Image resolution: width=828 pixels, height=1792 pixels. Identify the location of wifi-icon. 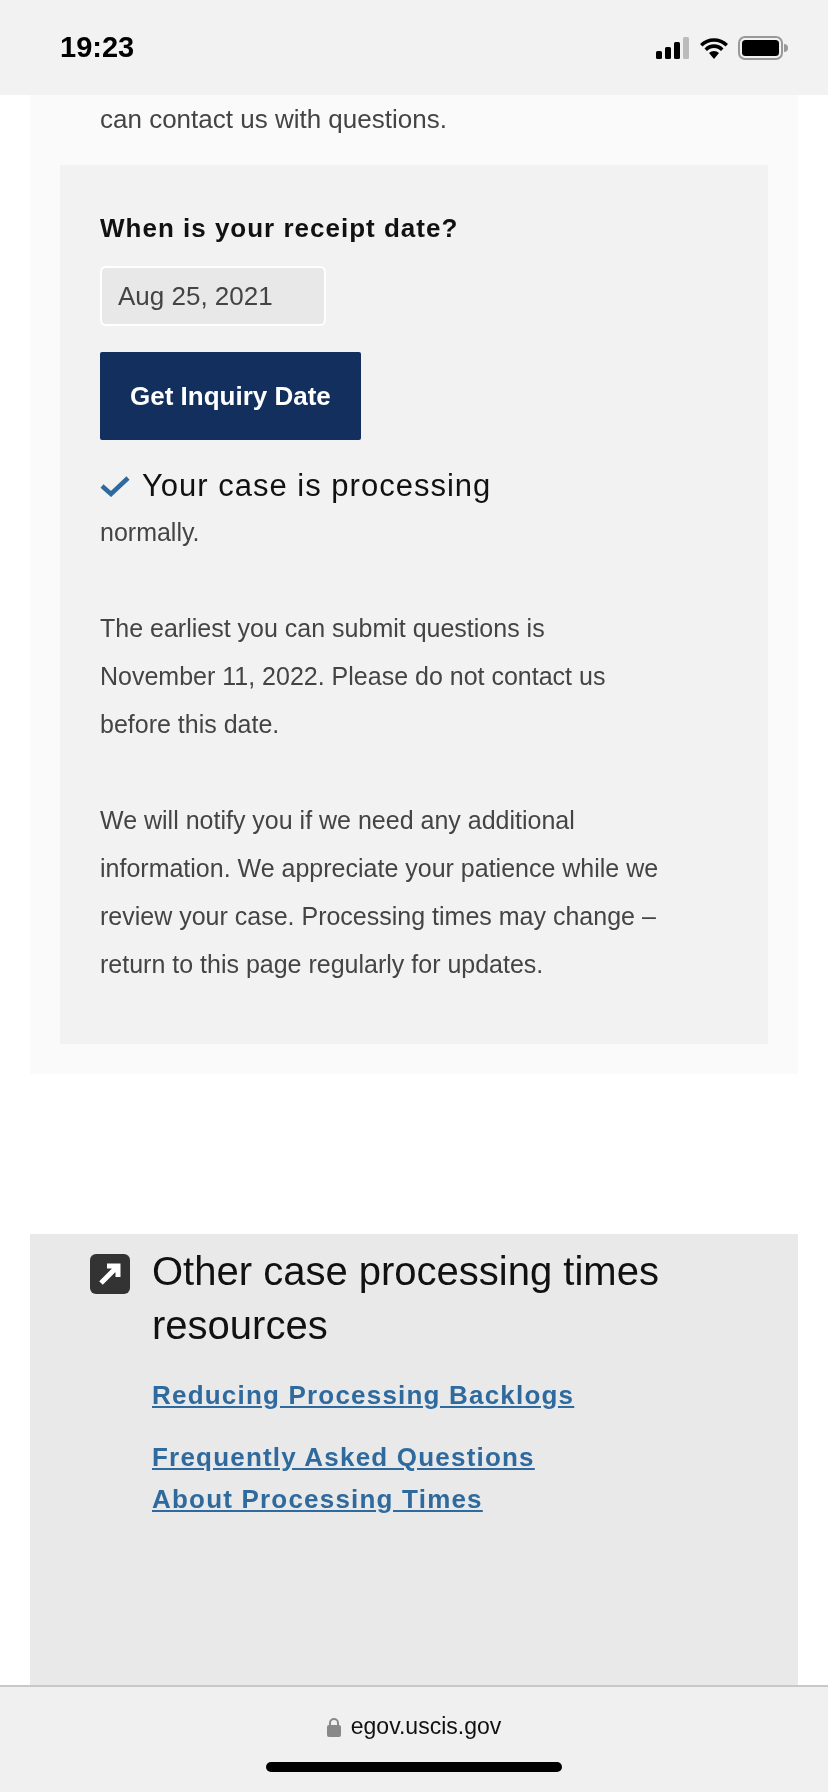
(714, 47).